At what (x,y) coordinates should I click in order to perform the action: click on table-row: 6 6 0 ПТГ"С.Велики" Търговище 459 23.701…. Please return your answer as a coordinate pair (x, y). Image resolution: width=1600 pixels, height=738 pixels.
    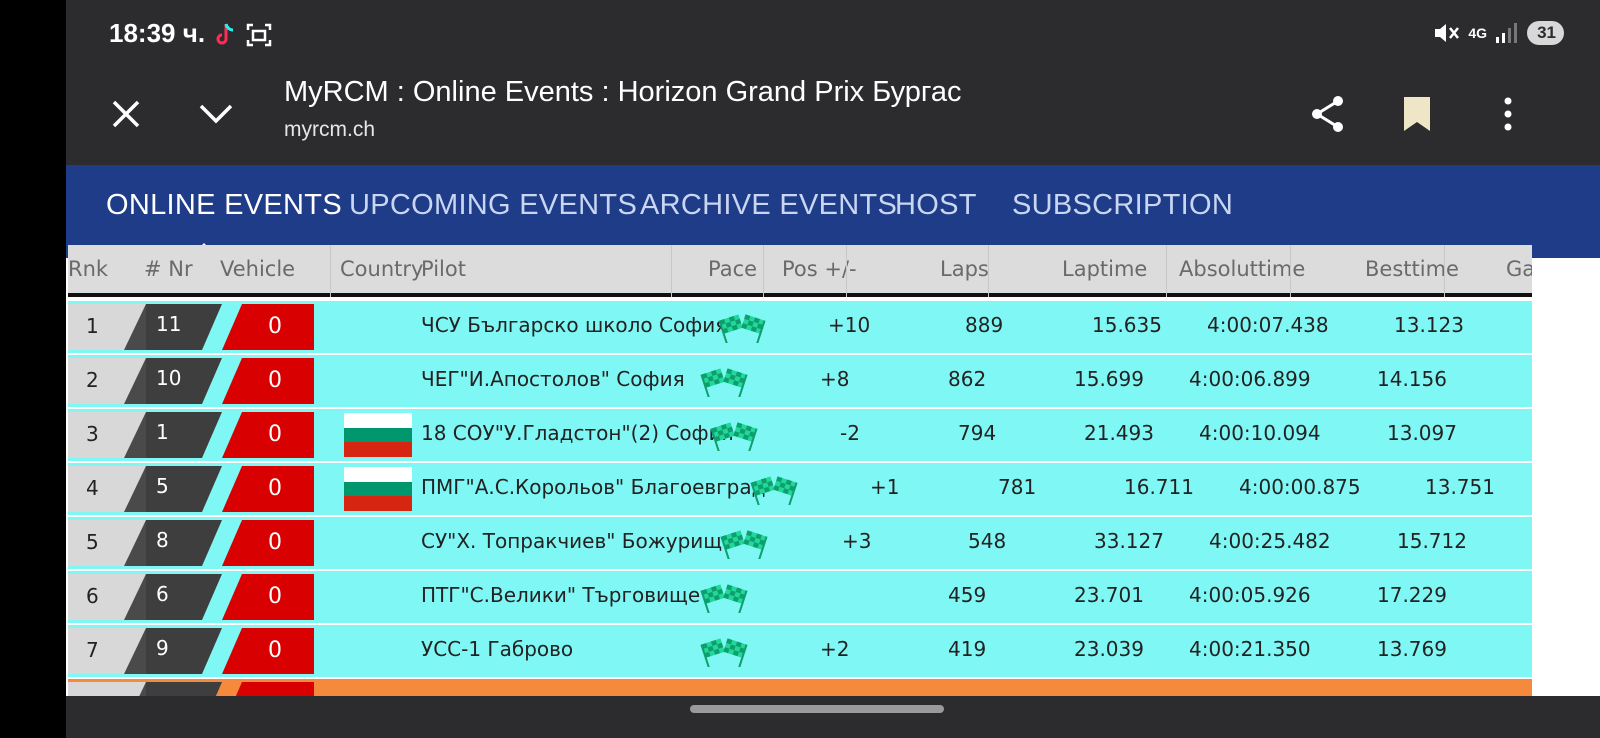
    Looking at the image, I should click on (800, 597).